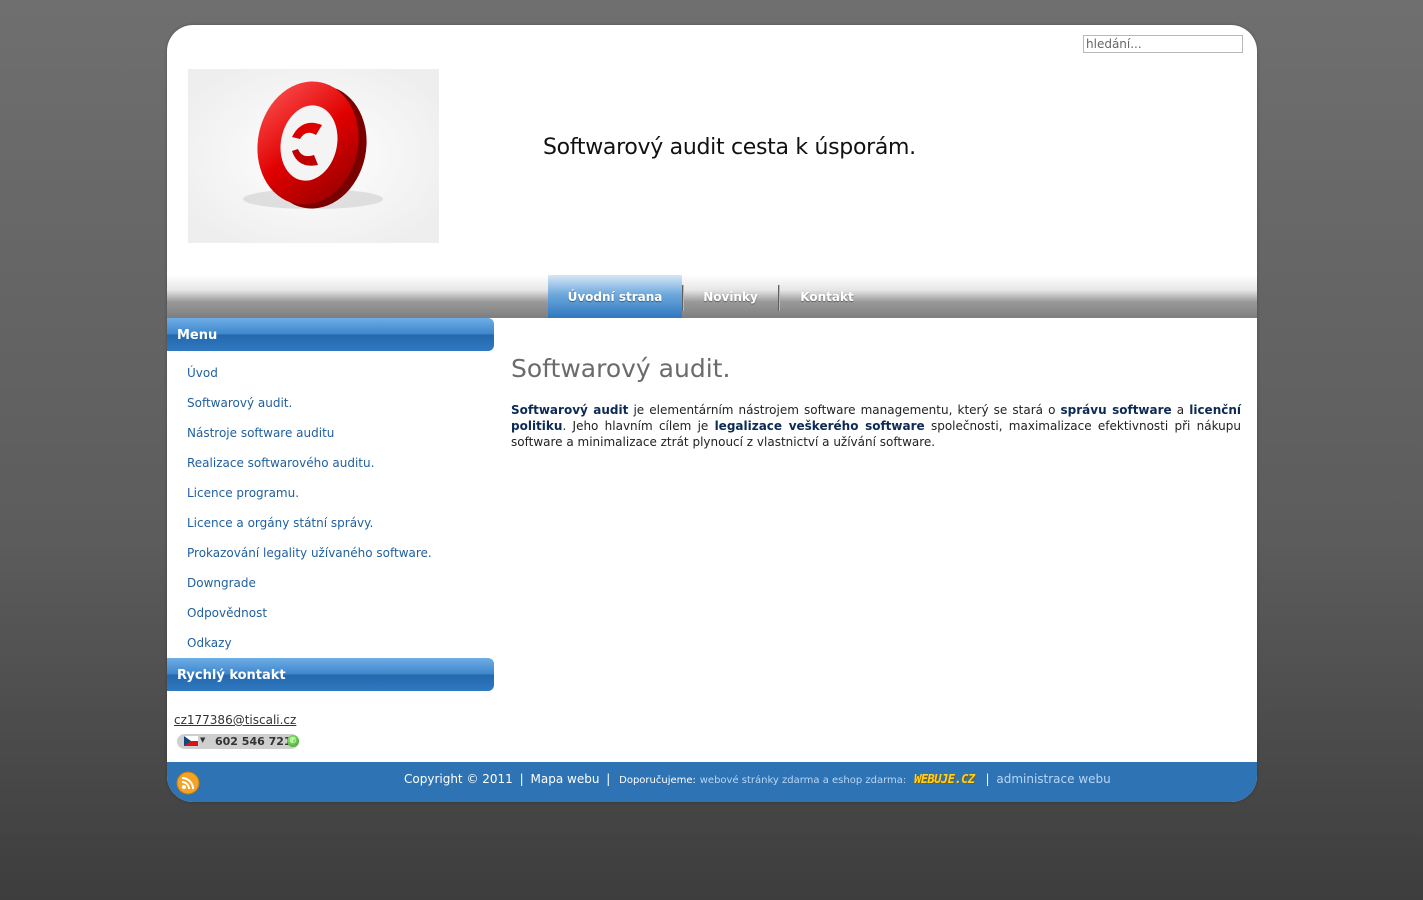  What do you see at coordinates (309, 553) in the screenshot?
I see `sidebar-item-prokazovani: Prokazování legality užívaného software.` at bounding box center [309, 553].